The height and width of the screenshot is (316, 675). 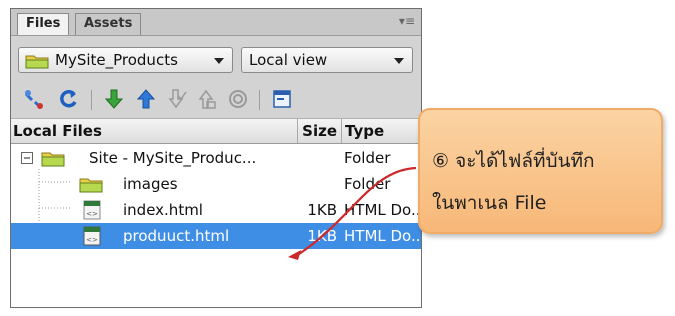 I want to click on annotation-arrow, so click(x=352, y=213).